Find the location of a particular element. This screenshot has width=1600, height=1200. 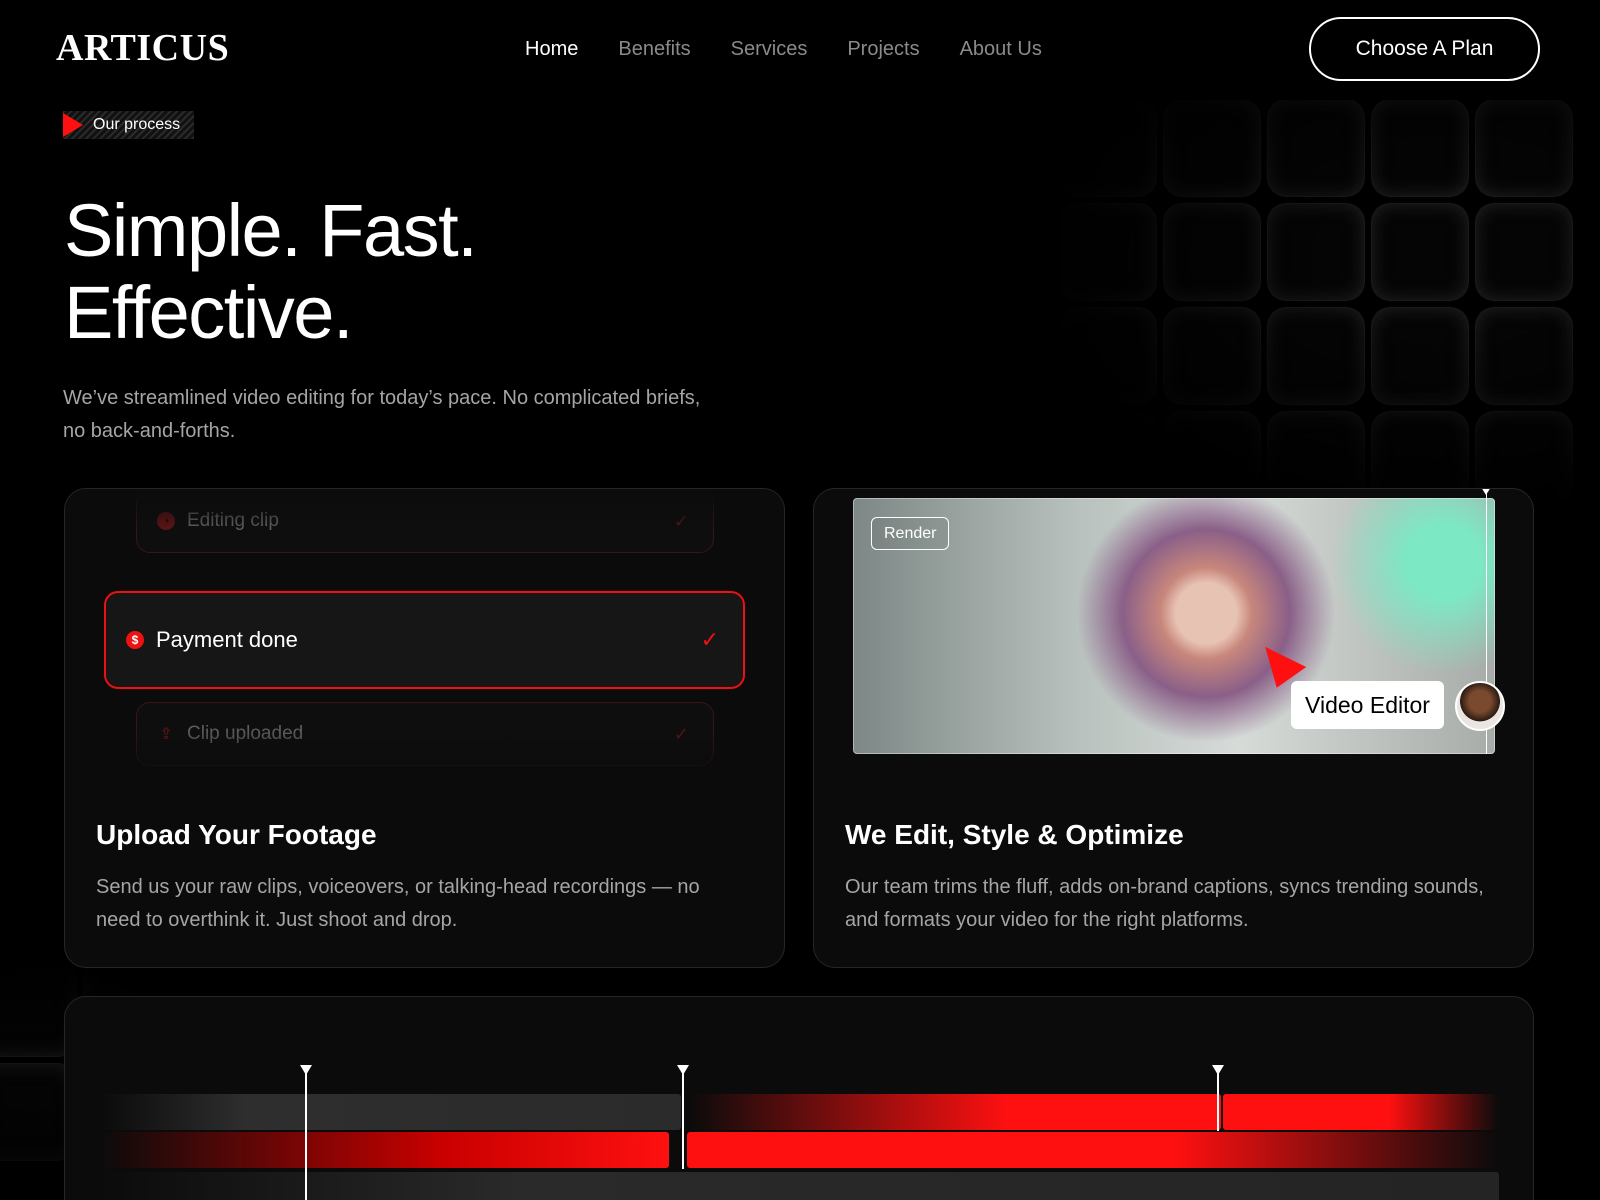

section-badge: Our process is located at coordinates (129, 125).